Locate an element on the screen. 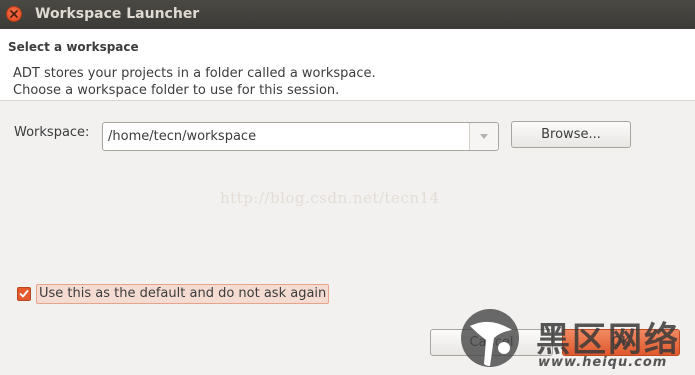 The height and width of the screenshot is (375, 695). site-logo-url: www.heiqu.com is located at coordinates (603, 362).